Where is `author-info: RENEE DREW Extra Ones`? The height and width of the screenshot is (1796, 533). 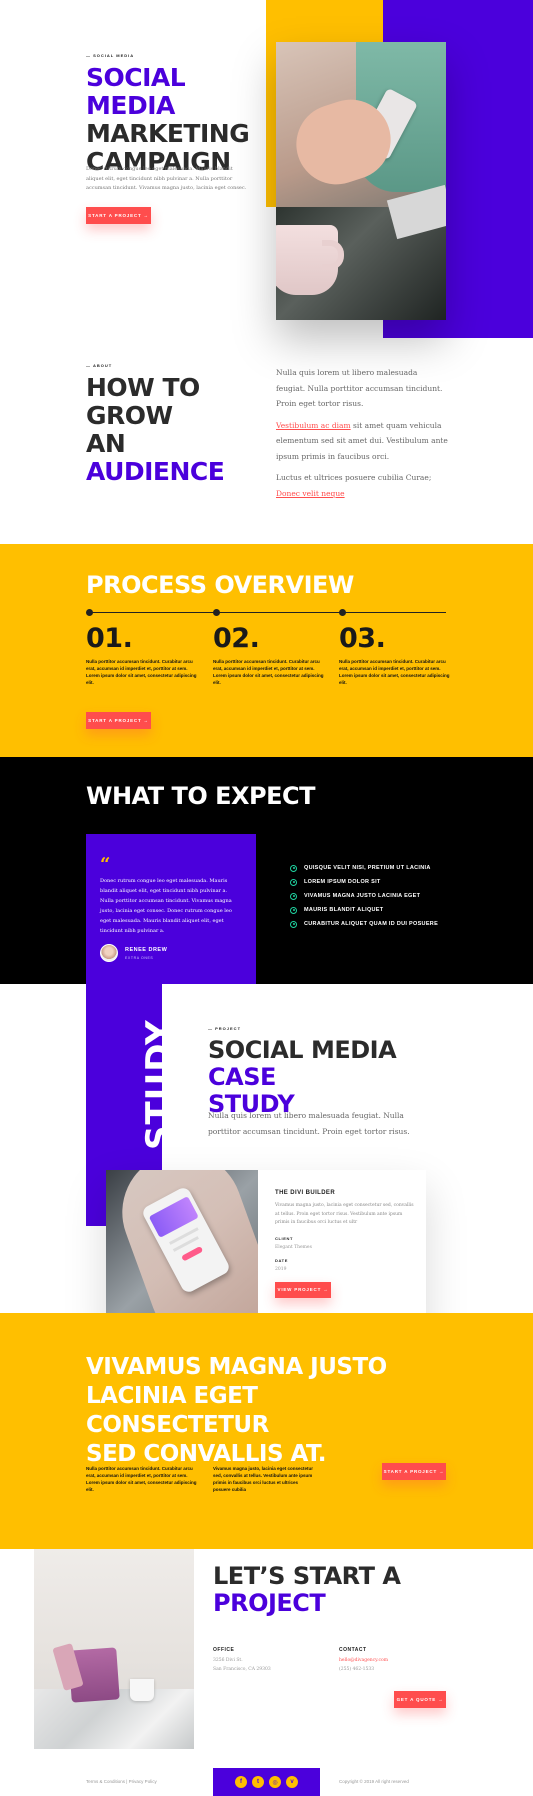 author-info: RENEE DREW Extra Ones is located at coordinates (146, 953).